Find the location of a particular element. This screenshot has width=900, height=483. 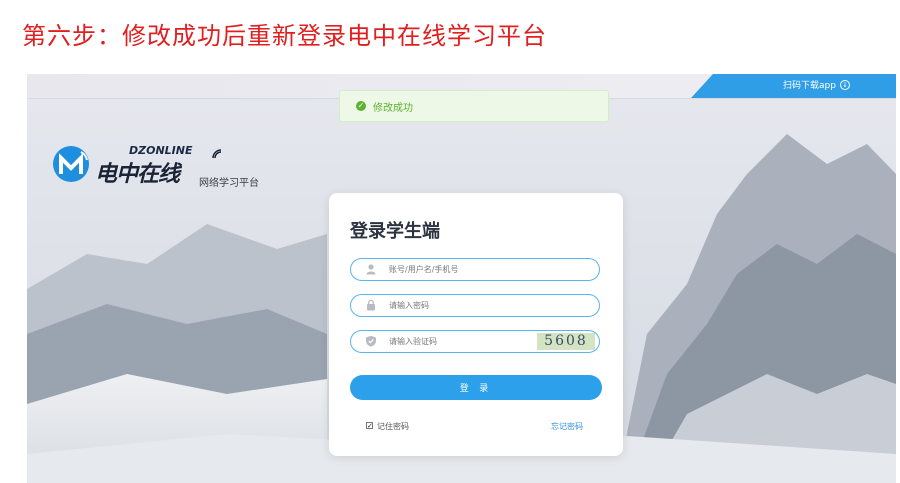

circle-arrow-down-icon: ↓ is located at coordinates (845, 85).